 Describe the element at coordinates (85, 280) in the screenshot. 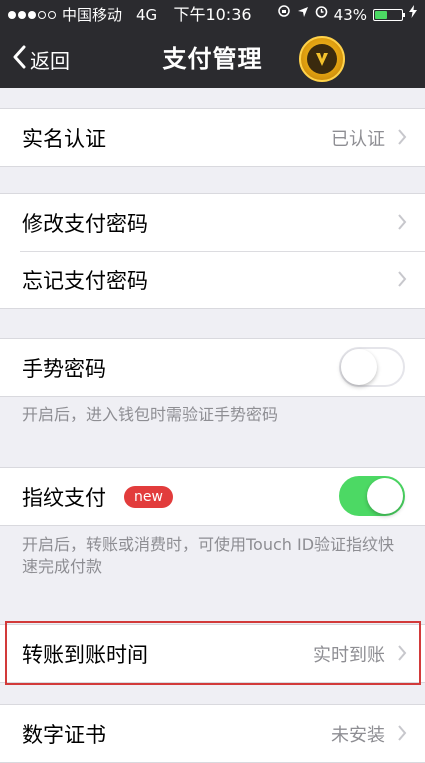

I see `forgot-password-label: 忘记支付密码` at that location.